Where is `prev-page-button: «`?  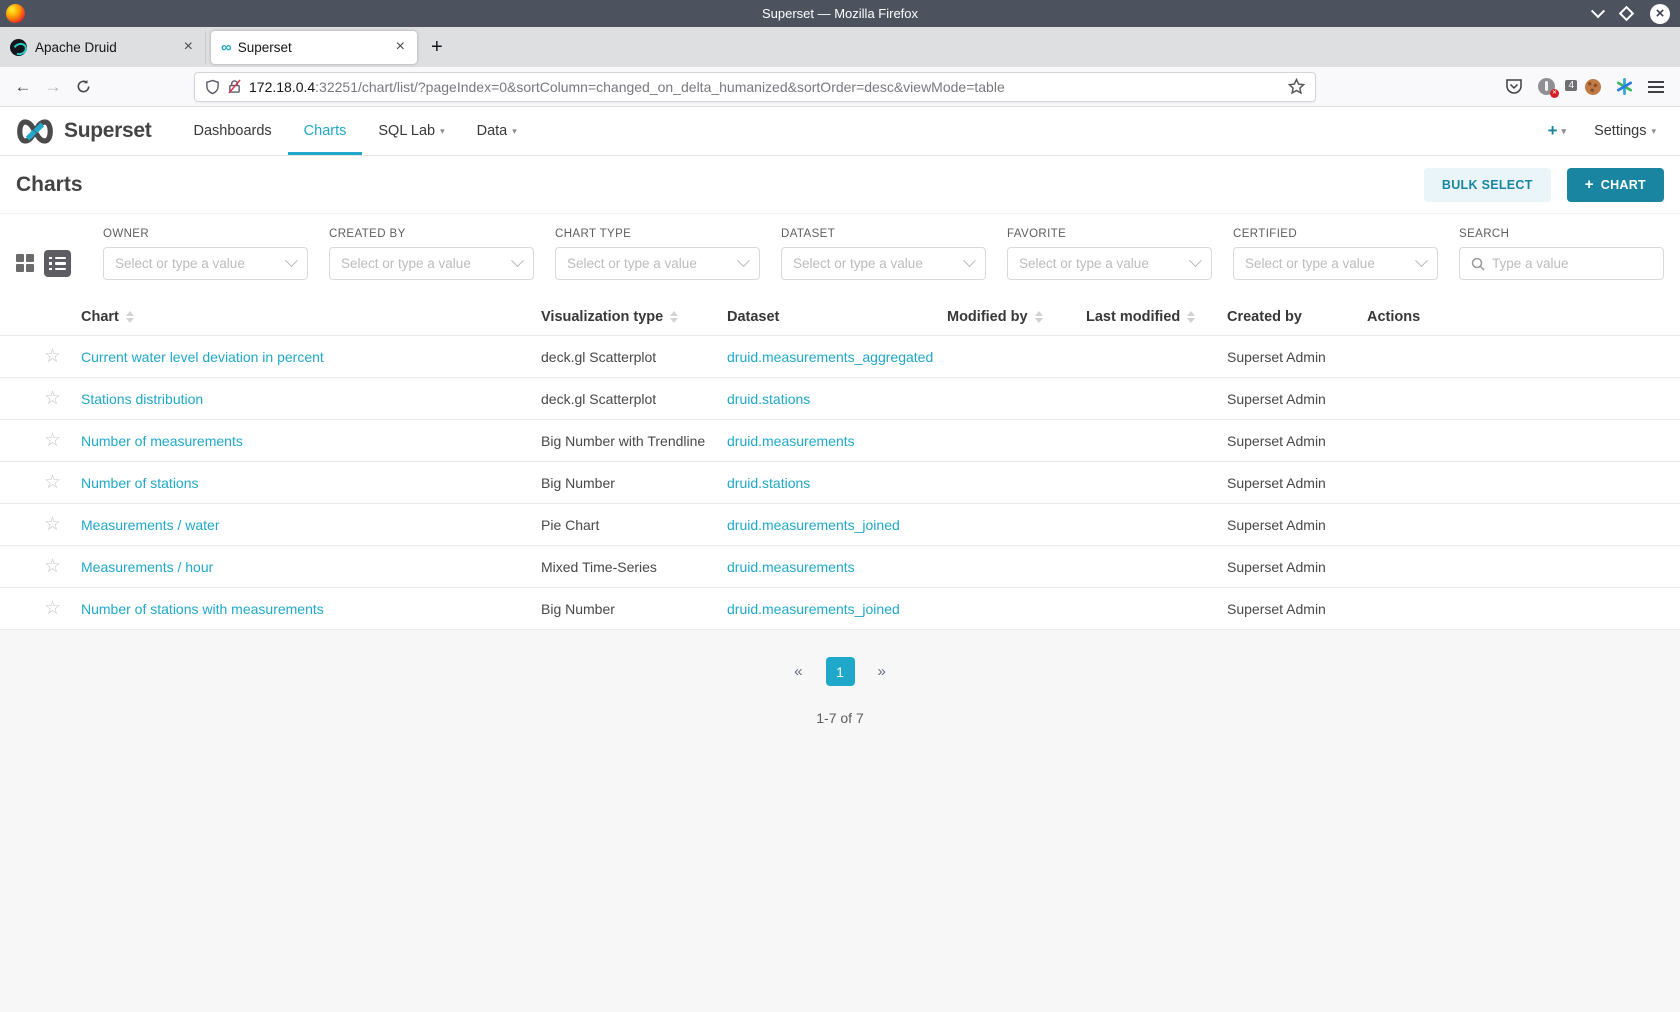 prev-page-button: « is located at coordinates (798, 671).